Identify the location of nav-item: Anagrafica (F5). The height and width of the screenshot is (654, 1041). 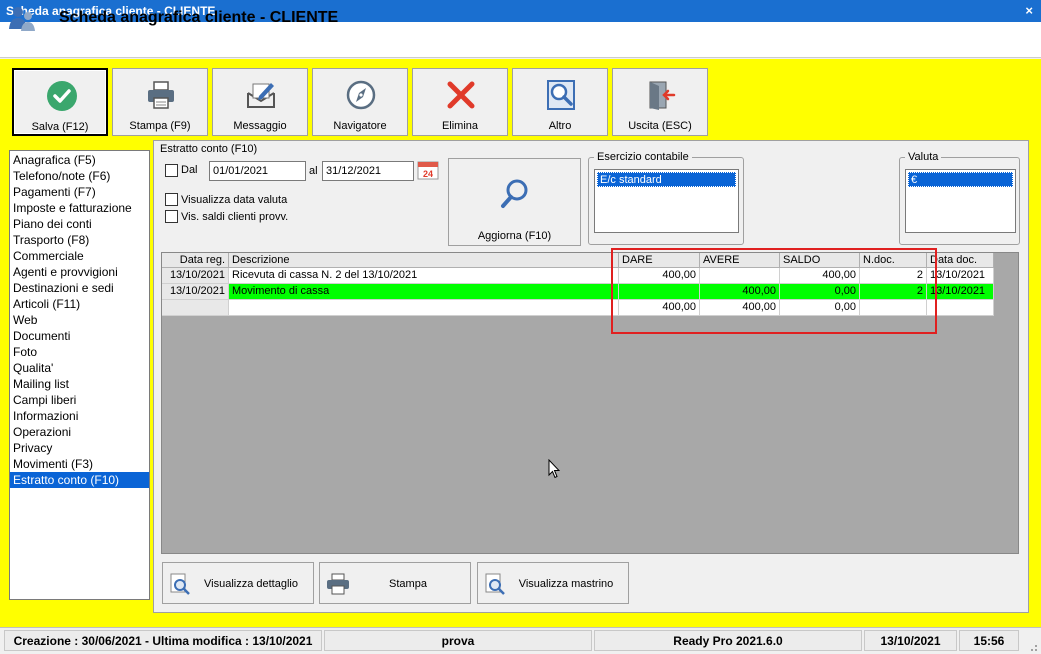
(79, 160).